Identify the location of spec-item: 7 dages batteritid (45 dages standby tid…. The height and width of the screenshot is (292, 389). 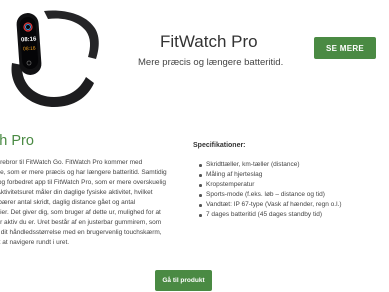
(270, 215).